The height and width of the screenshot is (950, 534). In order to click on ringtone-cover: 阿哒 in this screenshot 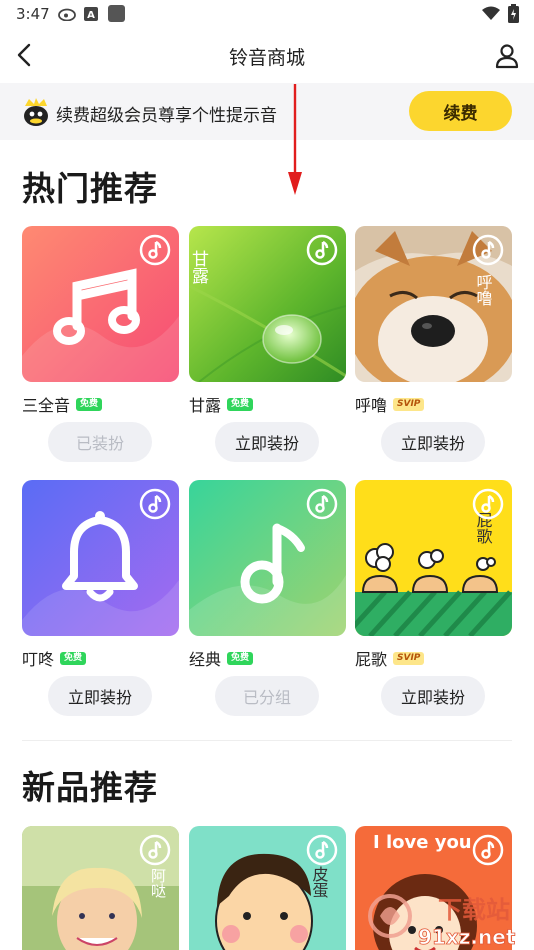, I will do `click(100, 888)`.